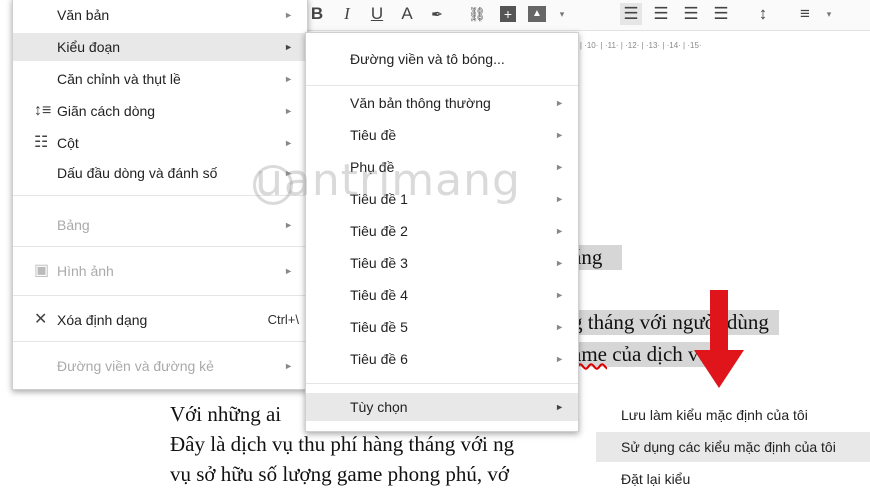  I want to click on doc-line: ame của dịch vụ., so click(643, 354).